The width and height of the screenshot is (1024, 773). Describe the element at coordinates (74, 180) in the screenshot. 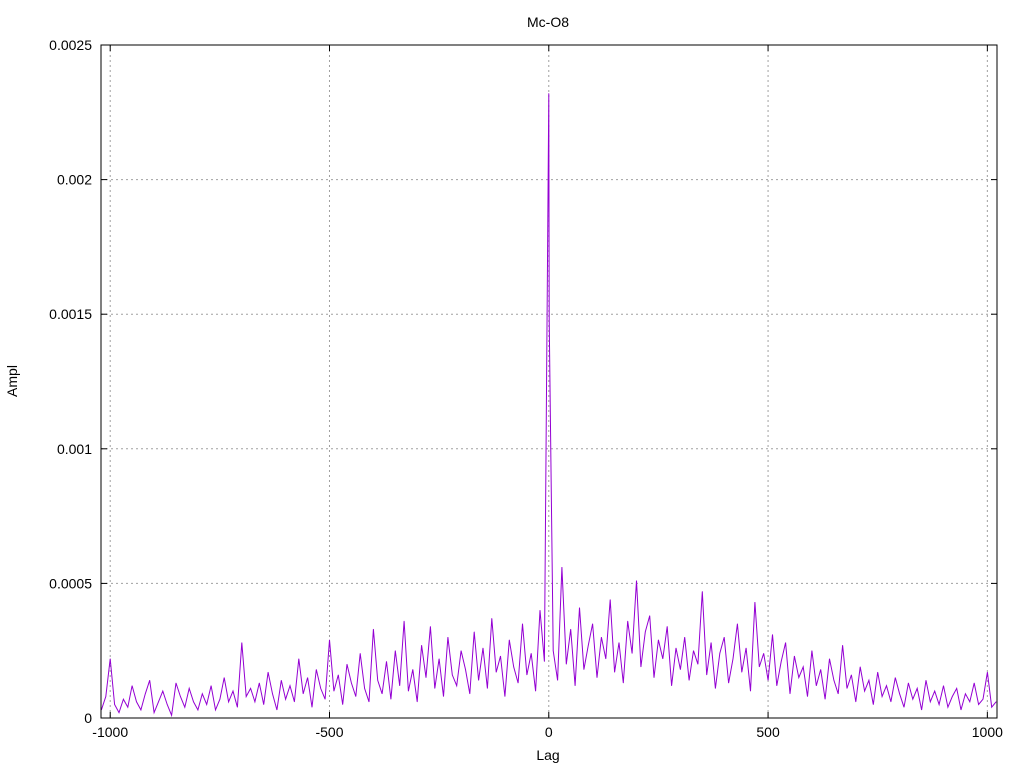

I see `y-tick-label: 0.002` at that location.